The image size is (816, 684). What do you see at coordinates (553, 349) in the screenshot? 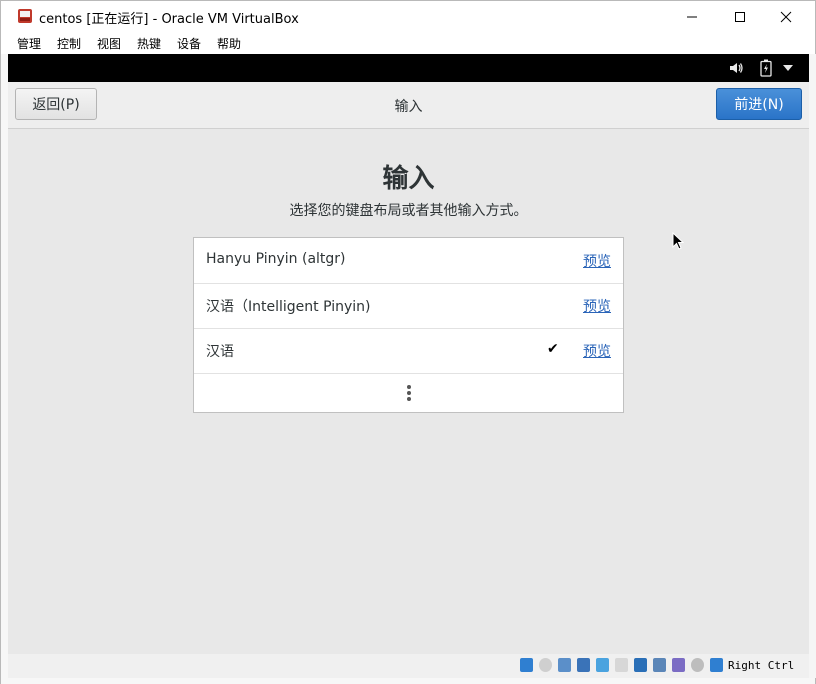
I see `checkmark-icon: ✔` at bounding box center [553, 349].